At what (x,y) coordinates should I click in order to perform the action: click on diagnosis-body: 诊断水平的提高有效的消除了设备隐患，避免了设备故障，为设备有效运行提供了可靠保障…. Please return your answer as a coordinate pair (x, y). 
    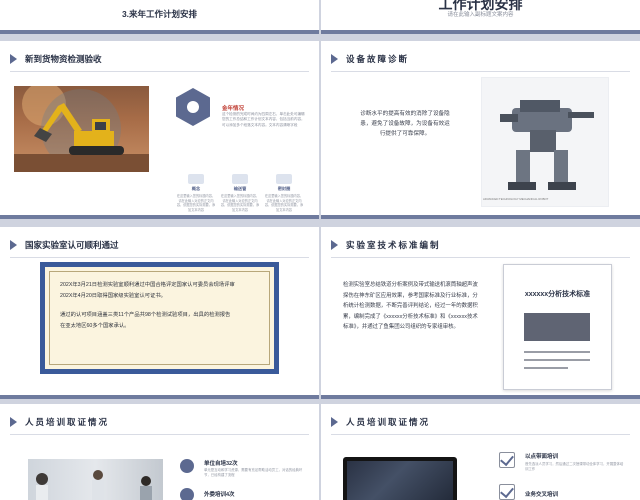
    Looking at the image, I should click on (405, 124).